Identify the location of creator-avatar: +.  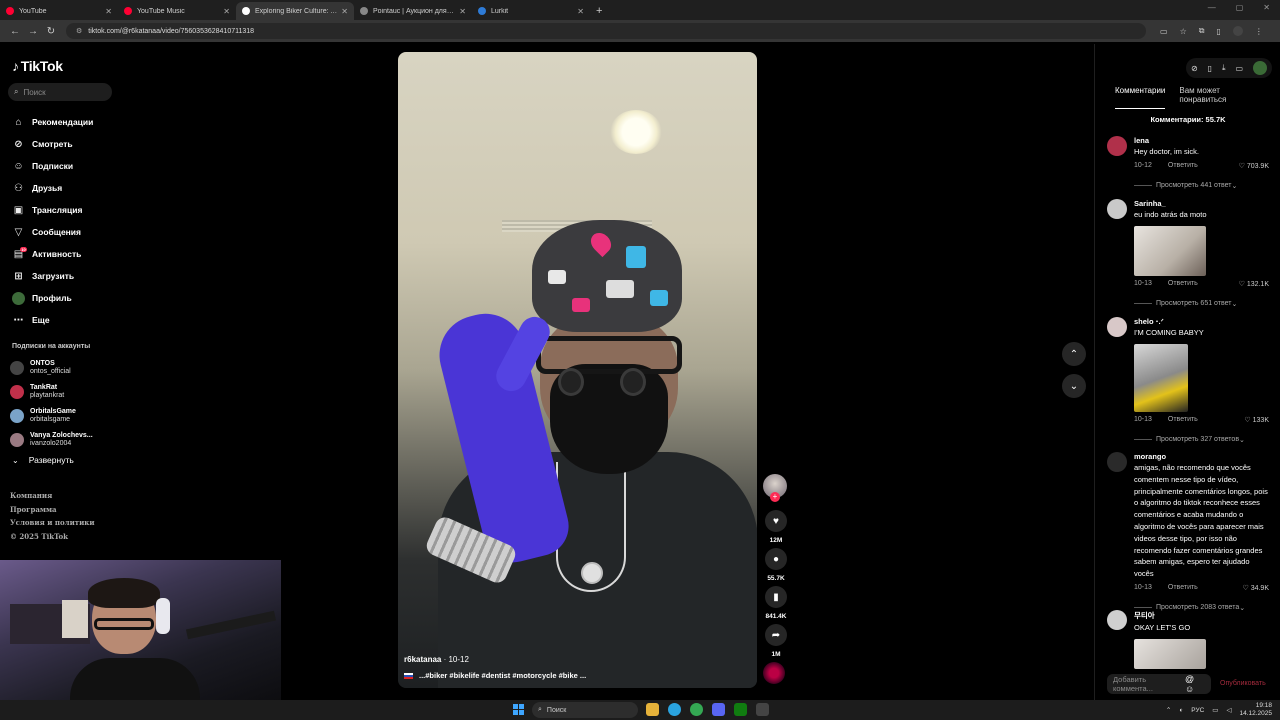
(775, 488).